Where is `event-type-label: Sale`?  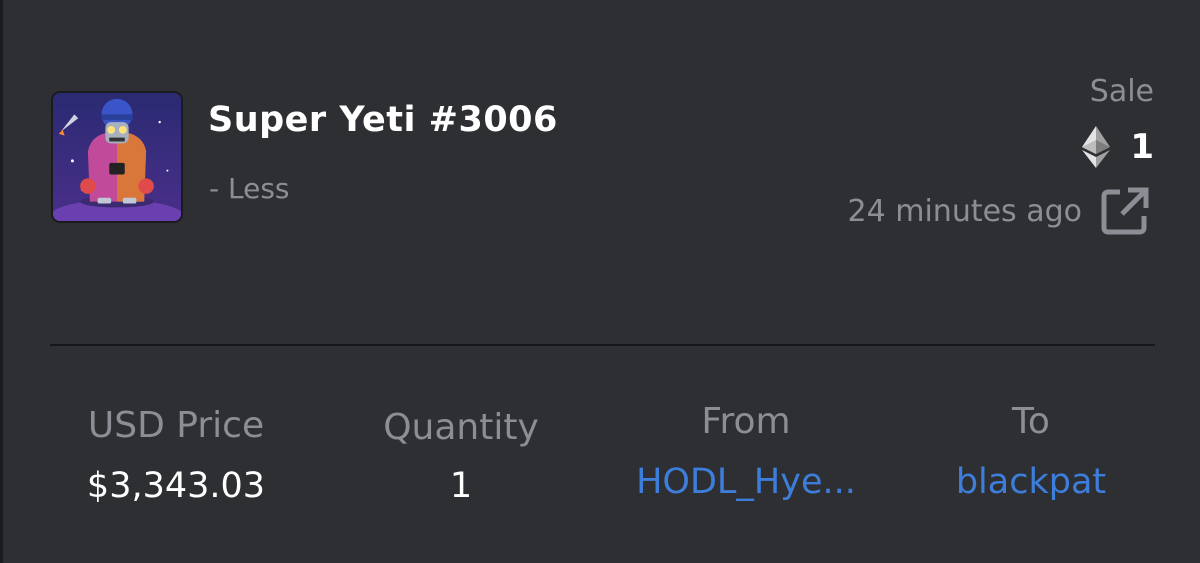 event-type-label: Sale is located at coordinates (1121, 91).